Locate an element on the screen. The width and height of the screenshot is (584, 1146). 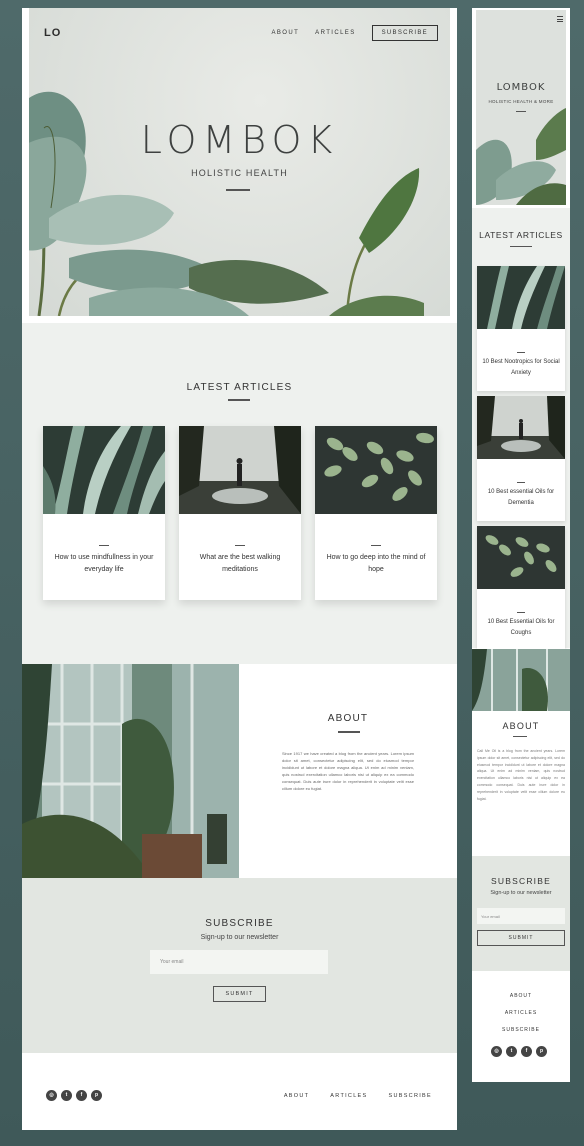
hero-subtitle: HOLISTIC HEALTH & MORE is located at coordinates (521, 101).